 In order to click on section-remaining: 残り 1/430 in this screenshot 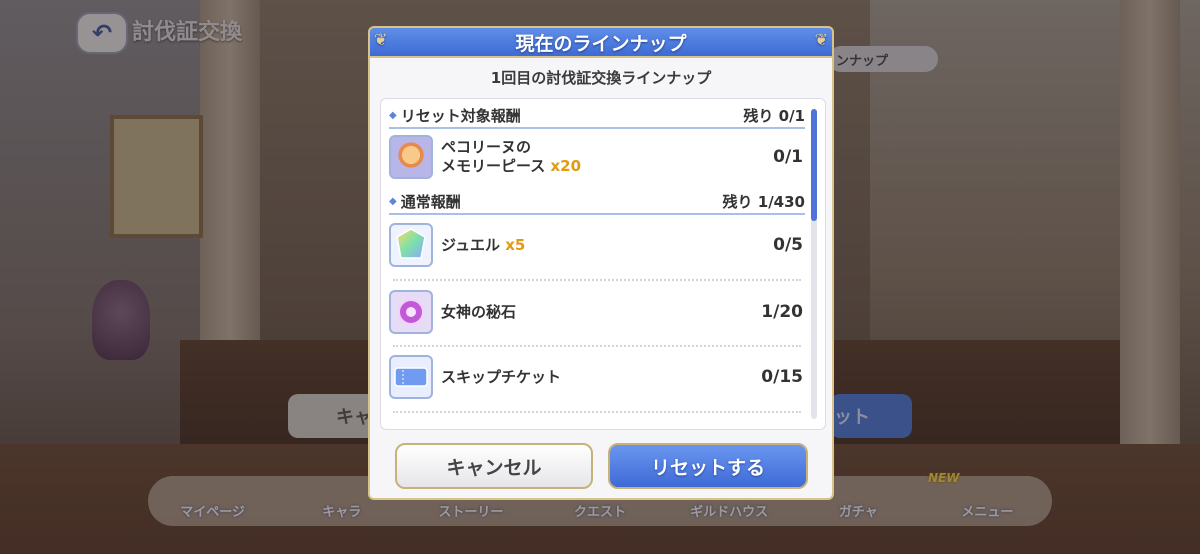, I will do `click(763, 201)`.